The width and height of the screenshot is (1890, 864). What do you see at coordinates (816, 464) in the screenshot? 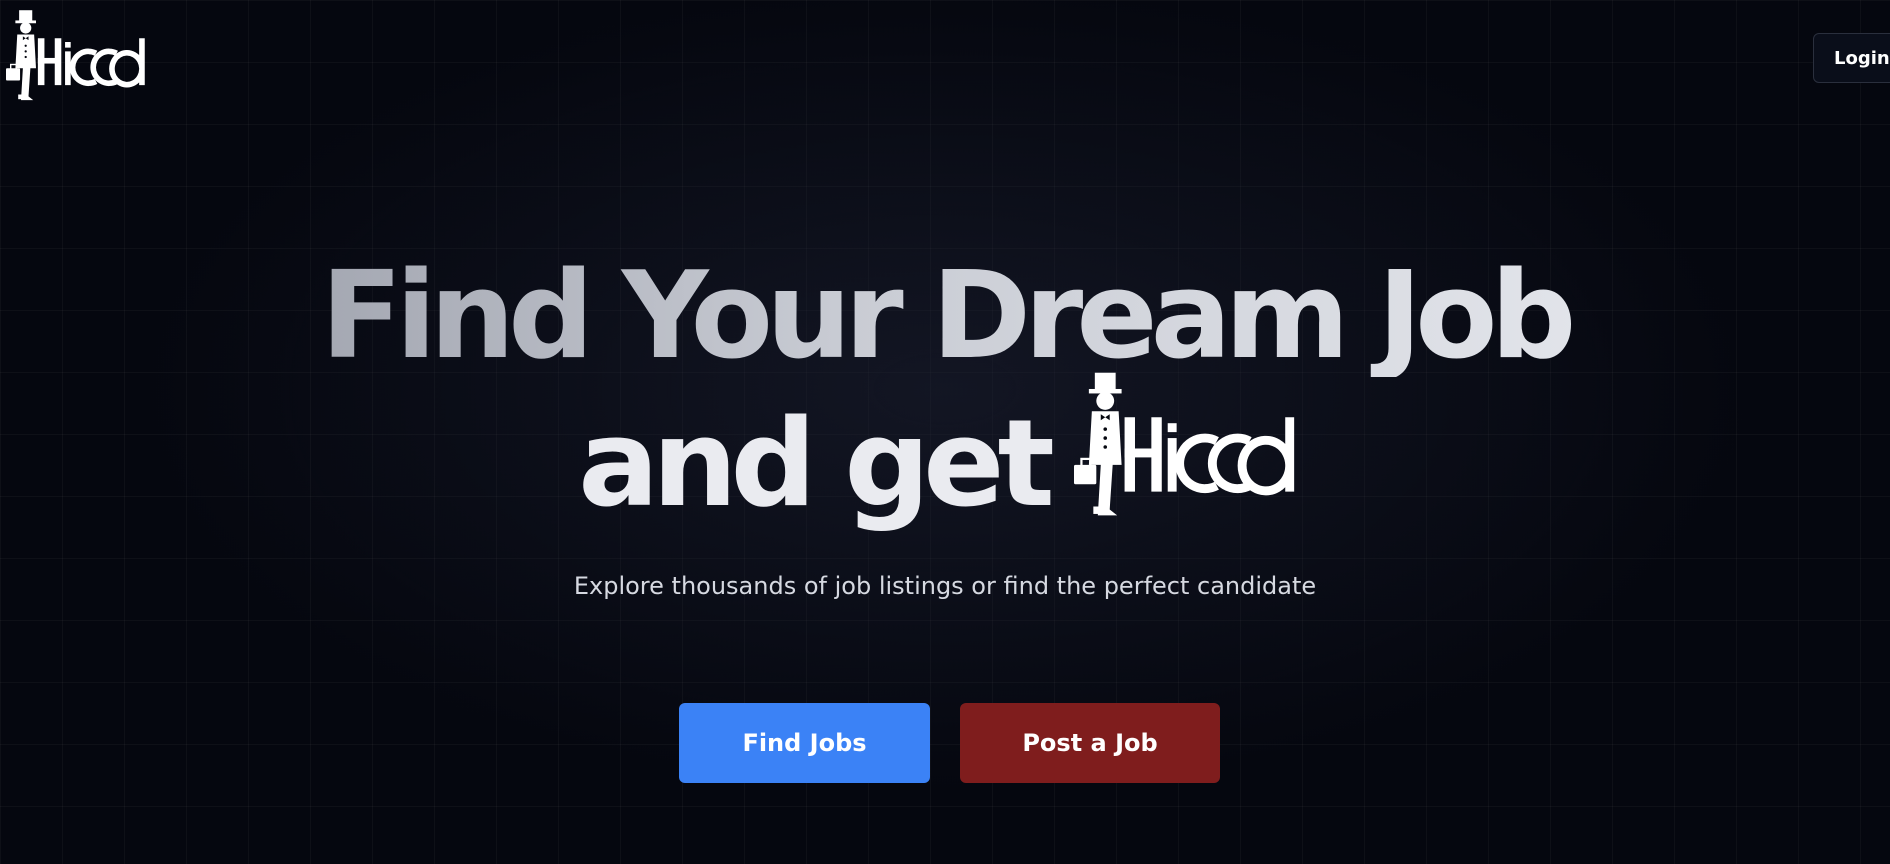
I see `hero-title-line-2-text: and get` at bounding box center [816, 464].